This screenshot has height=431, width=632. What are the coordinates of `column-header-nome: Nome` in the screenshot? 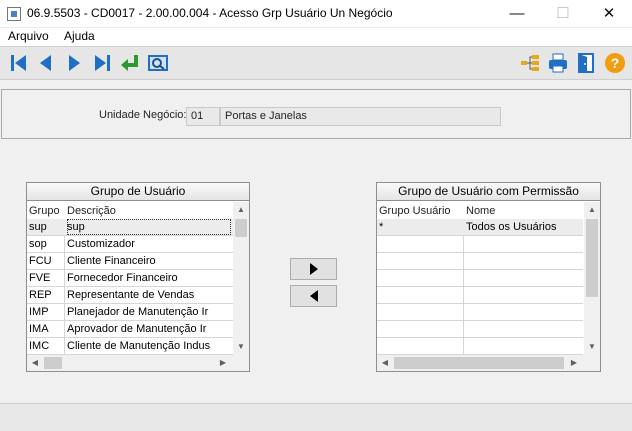 It's located at (480, 211).